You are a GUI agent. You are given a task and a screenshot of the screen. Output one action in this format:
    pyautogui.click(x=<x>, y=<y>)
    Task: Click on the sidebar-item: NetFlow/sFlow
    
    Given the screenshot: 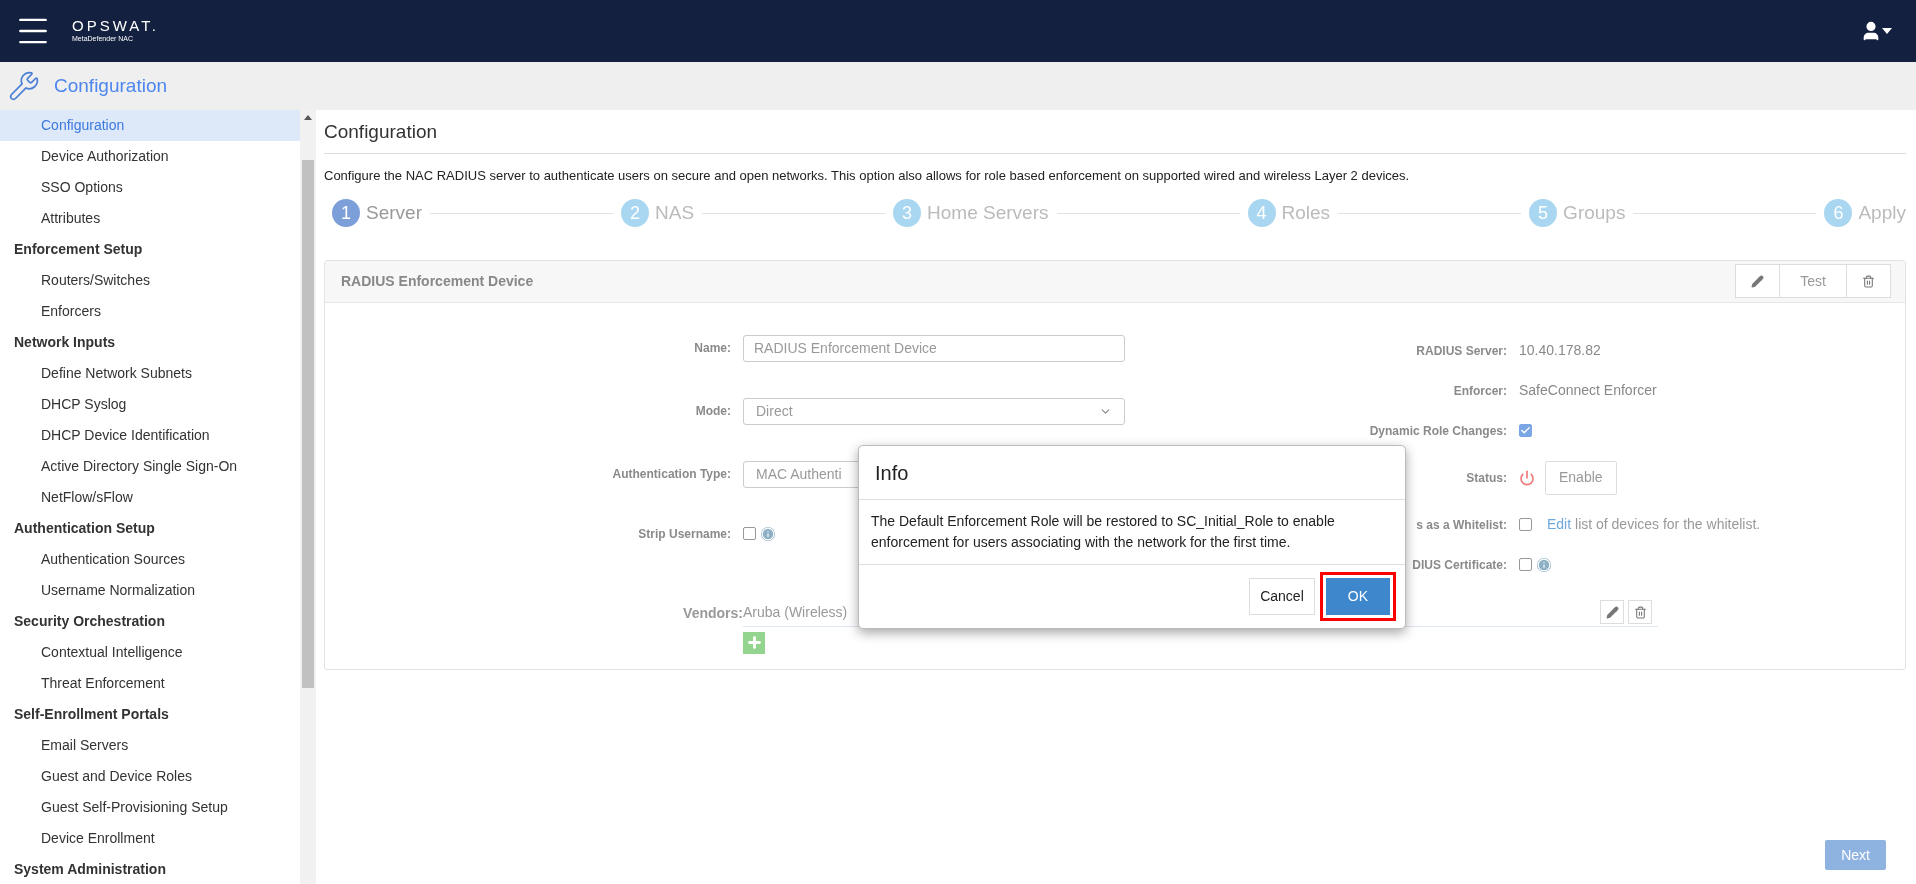 What is the action you would take?
    pyautogui.click(x=150, y=497)
    